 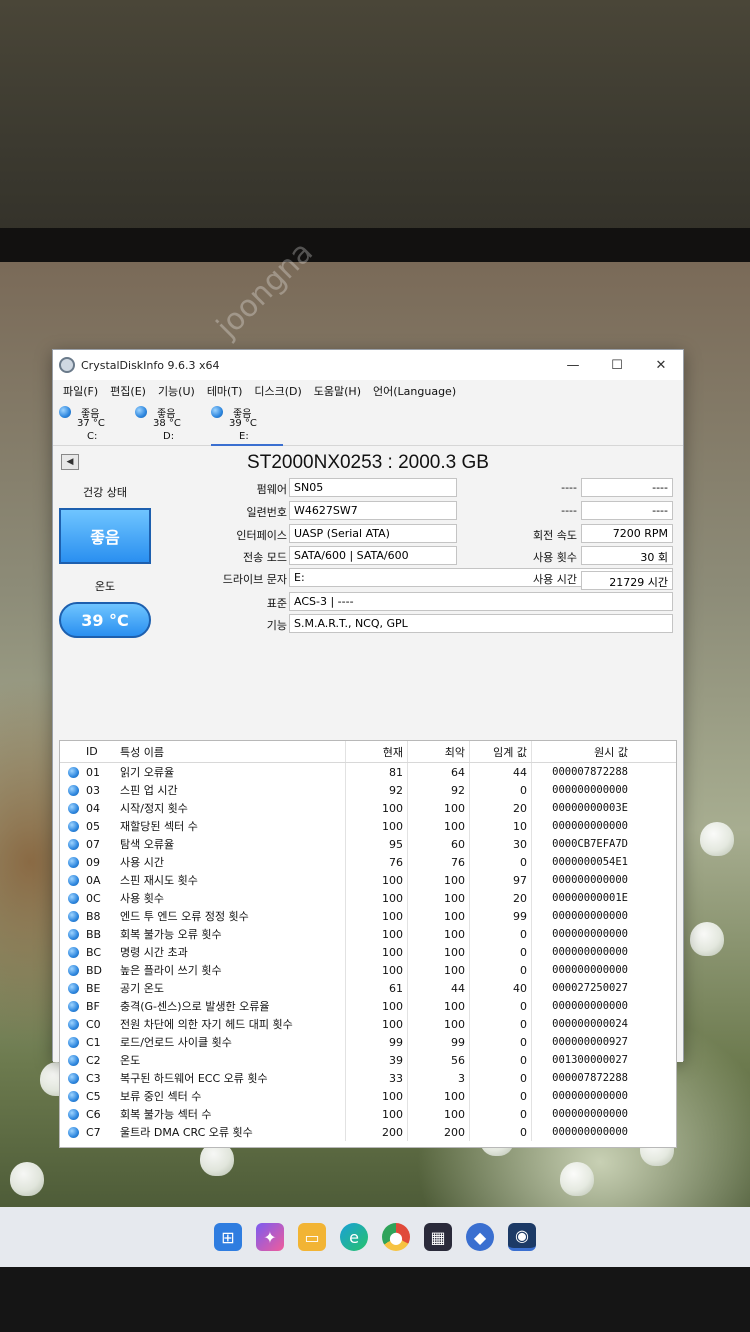 What do you see at coordinates (354, 1237) in the screenshot?
I see `edge-icon: e` at bounding box center [354, 1237].